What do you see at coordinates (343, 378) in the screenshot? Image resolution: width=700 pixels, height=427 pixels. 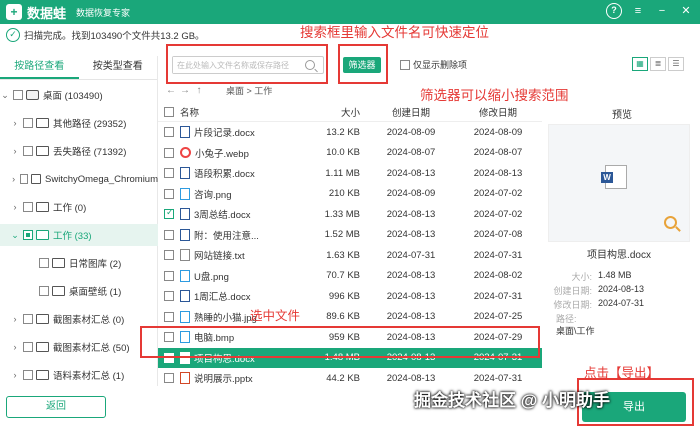 I see `file-size: 44.2 KB` at bounding box center [343, 378].